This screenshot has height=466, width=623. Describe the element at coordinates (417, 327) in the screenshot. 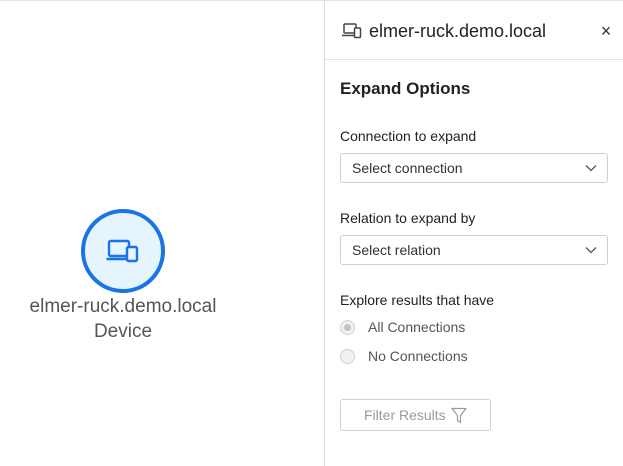

I see `radio-label: All Connections` at that location.